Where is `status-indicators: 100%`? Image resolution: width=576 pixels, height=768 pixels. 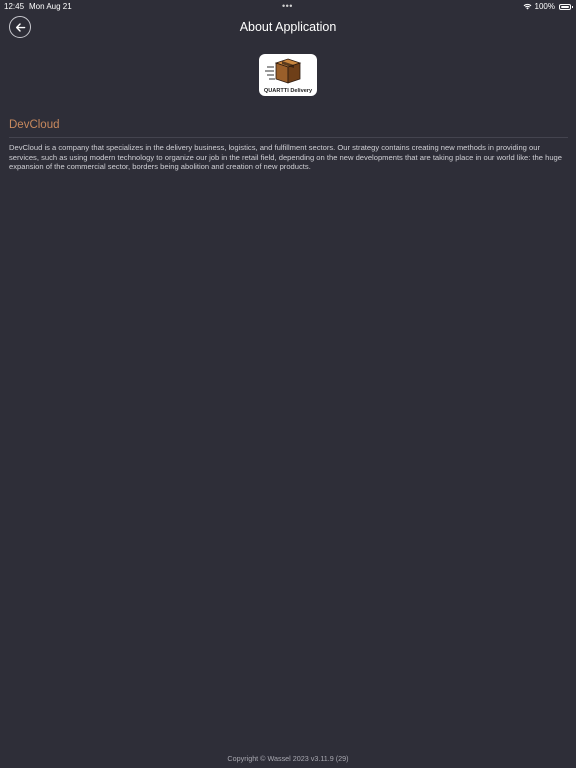
status-indicators: 100% is located at coordinates (548, 6).